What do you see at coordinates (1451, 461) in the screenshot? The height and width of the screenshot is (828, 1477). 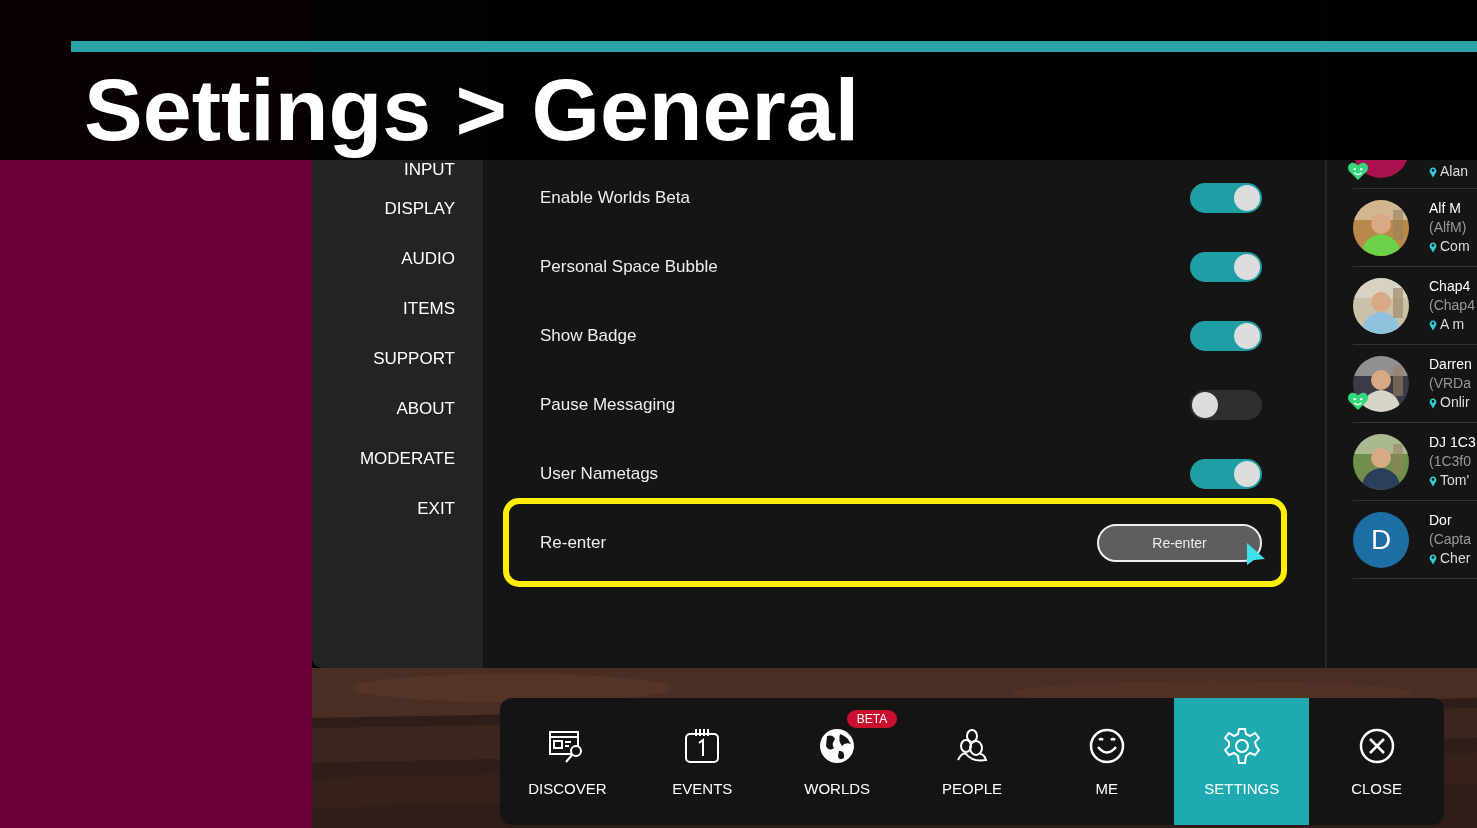 I see `friend-handle: (1C3f0` at bounding box center [1451, 461].